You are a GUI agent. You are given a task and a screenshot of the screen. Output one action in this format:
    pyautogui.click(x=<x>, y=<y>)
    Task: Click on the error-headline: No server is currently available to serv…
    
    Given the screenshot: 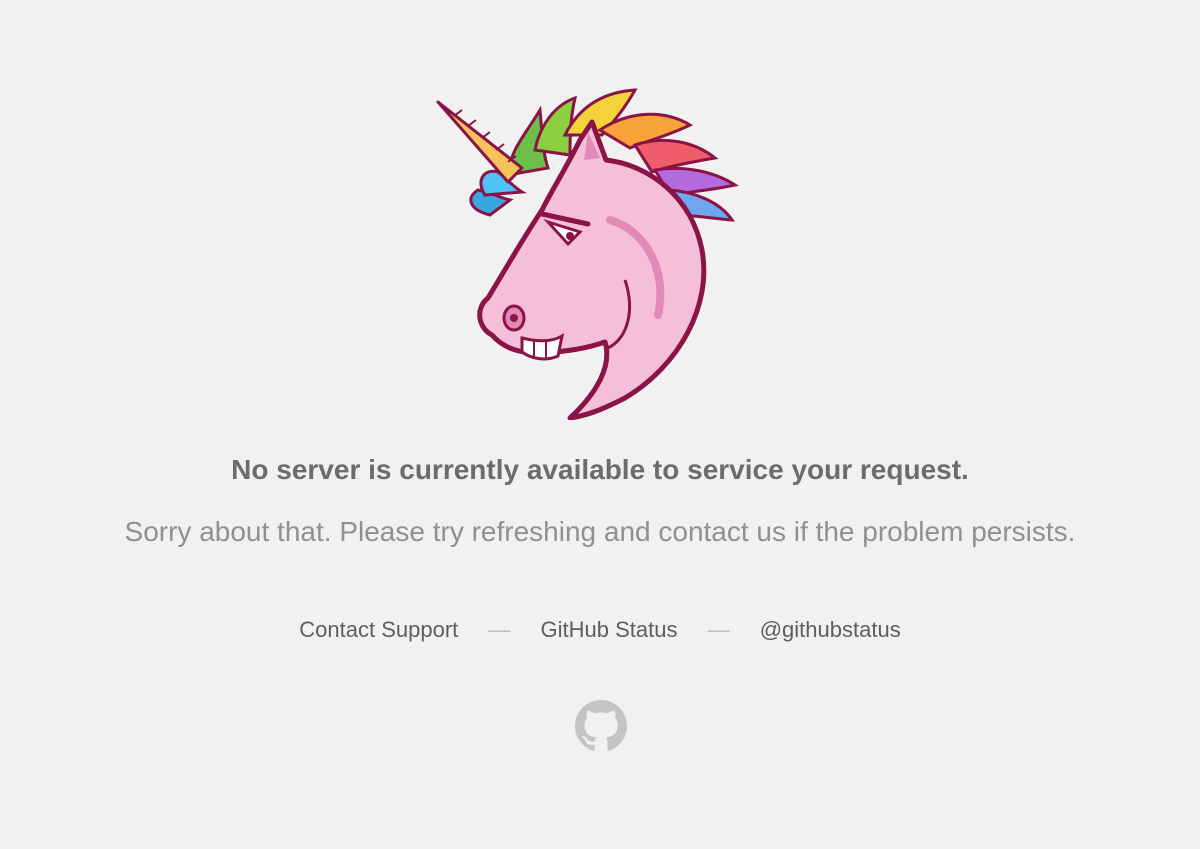 What is the action you would take?
    pyautogui.click(x=600, y=469)
    